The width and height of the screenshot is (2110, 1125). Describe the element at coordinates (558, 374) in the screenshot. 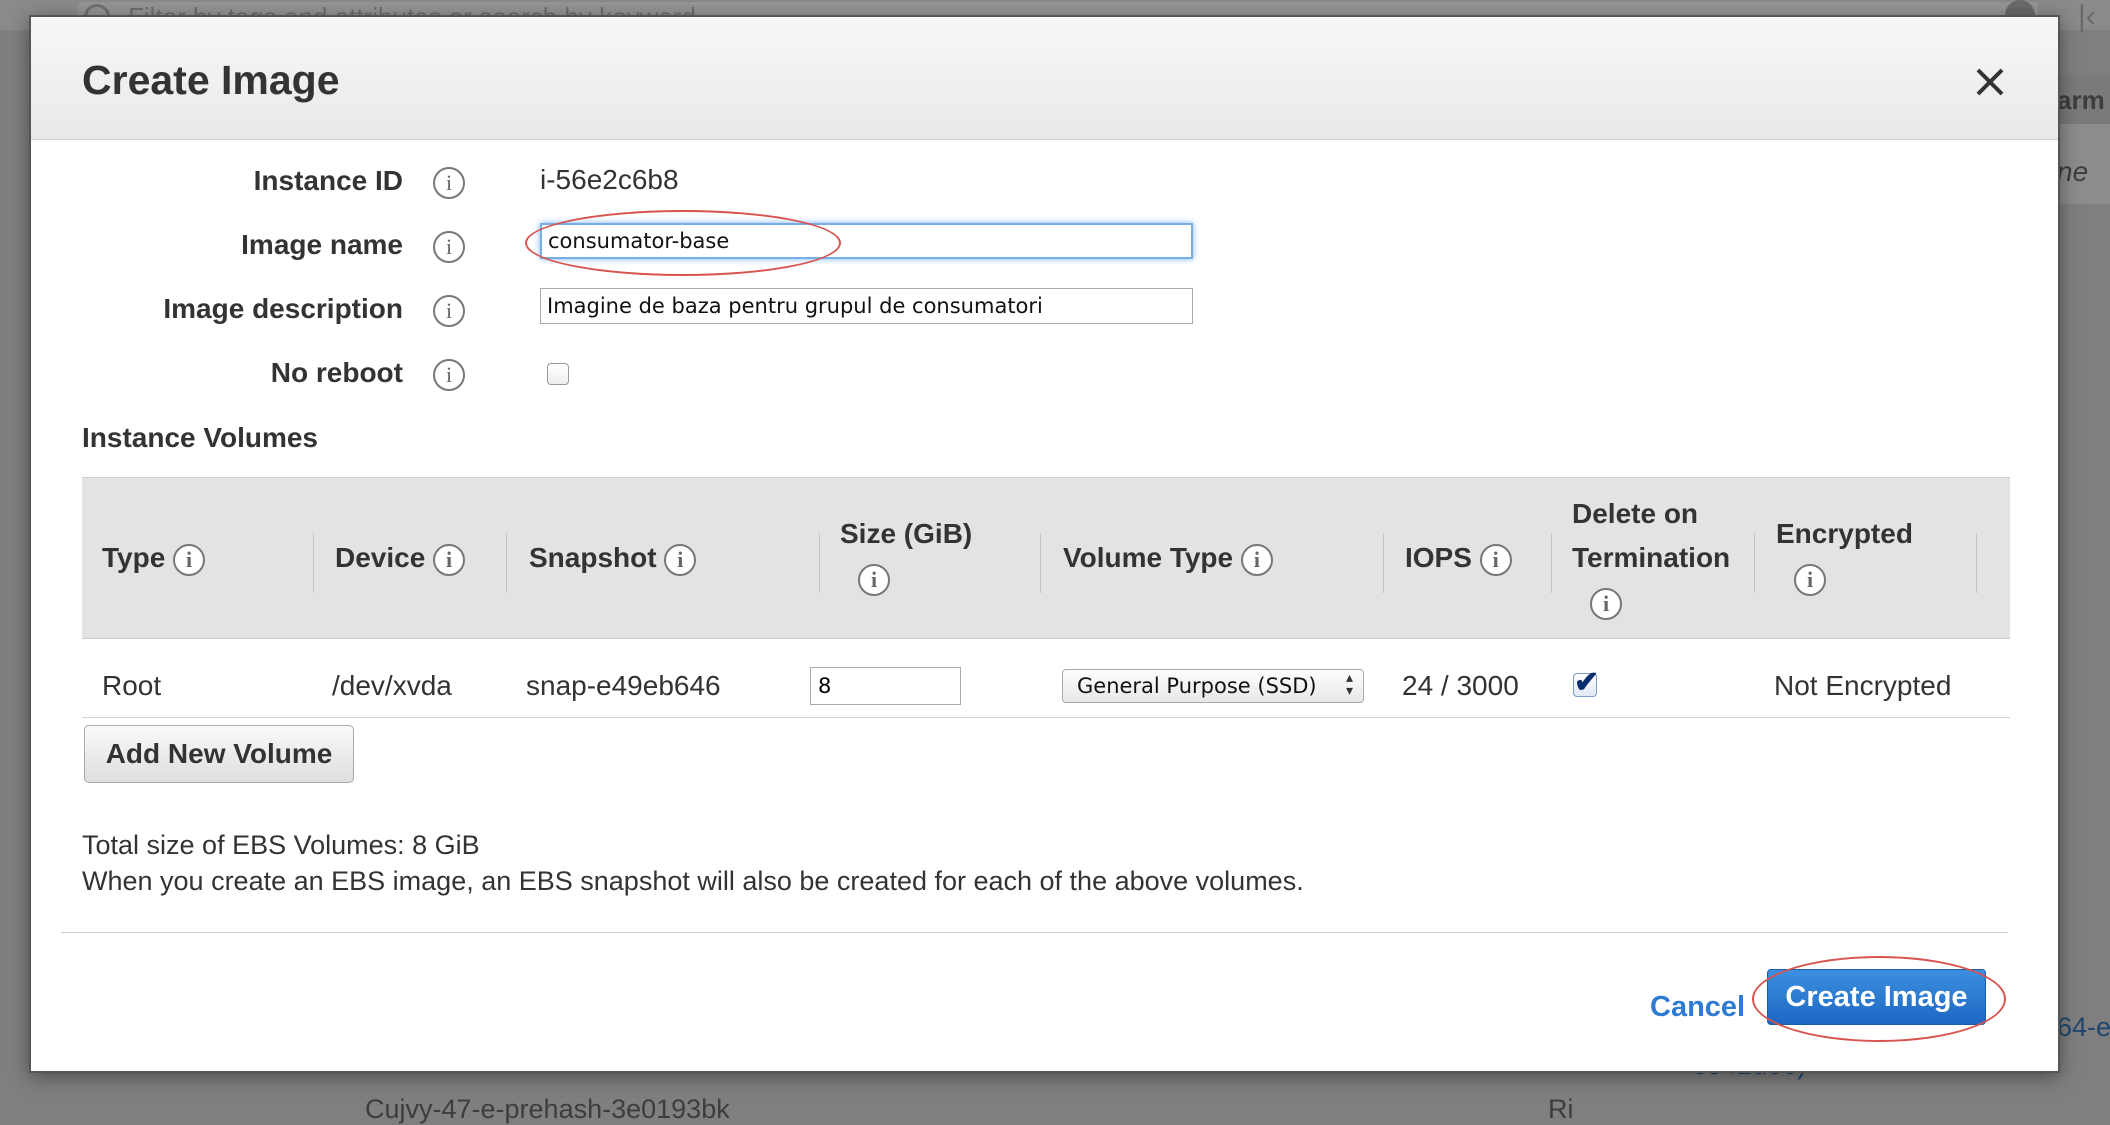

I see `no-reboot-checkbox` at that location.